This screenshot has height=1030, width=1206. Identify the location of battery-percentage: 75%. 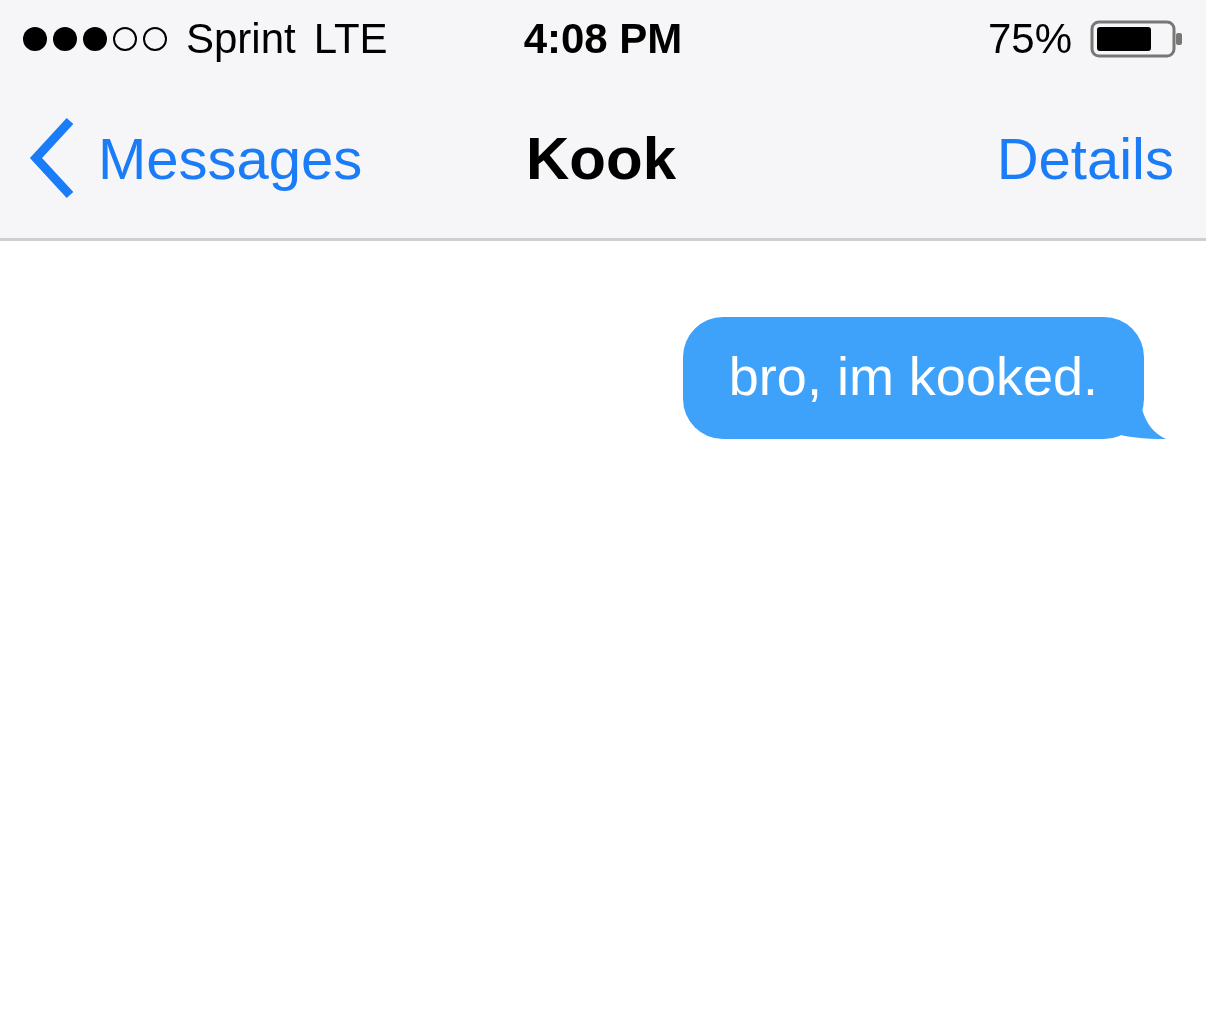
(1029, 39).